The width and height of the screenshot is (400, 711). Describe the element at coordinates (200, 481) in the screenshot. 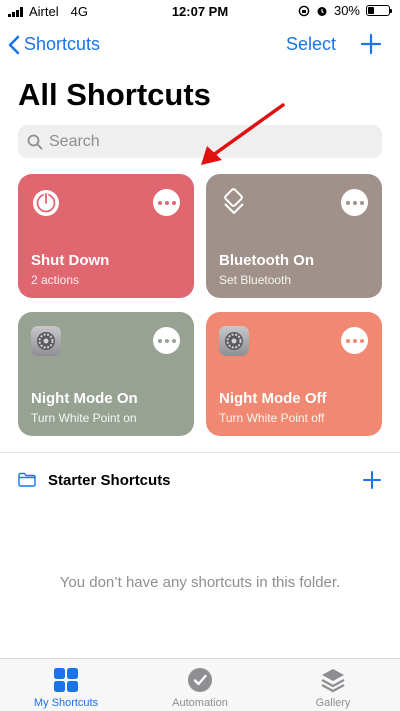

I see `folder-row-starter-shortcuts: Starter Shortcuts` at that location.